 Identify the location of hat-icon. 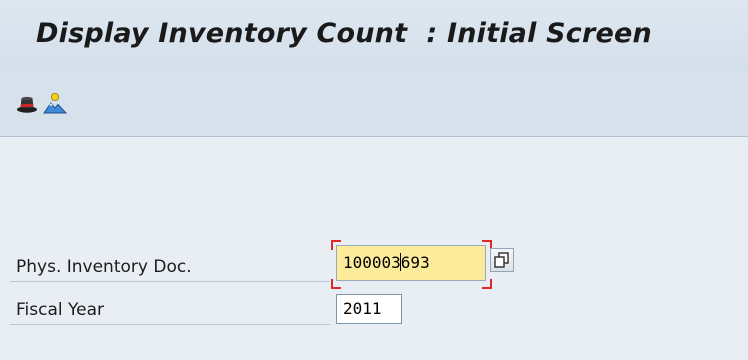
(27, 104).